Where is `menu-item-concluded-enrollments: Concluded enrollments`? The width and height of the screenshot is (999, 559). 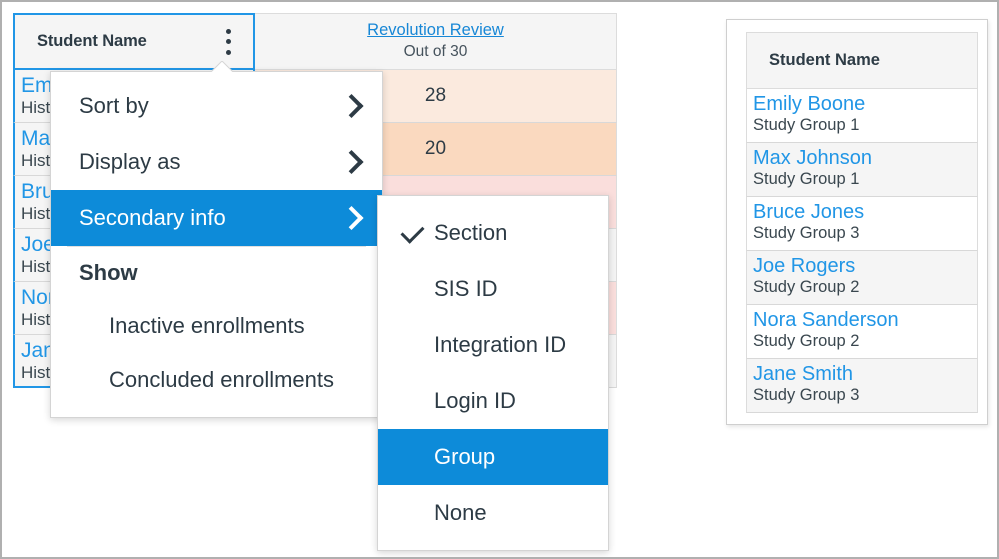 menu-item-concluded-enrollments: Concluded enrollments is located at coordinates (216, 380).